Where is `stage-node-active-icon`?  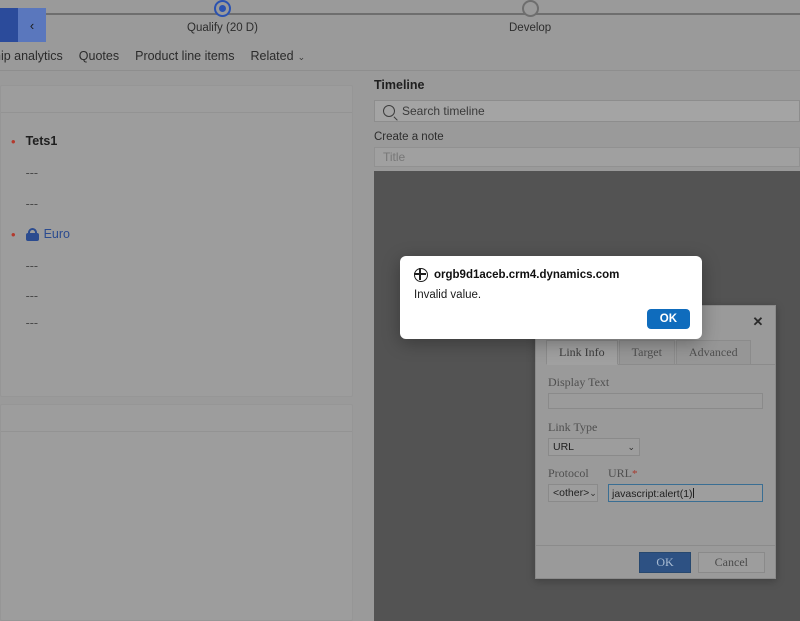
stage-node-active-icon is located at coordinates (222, 8).